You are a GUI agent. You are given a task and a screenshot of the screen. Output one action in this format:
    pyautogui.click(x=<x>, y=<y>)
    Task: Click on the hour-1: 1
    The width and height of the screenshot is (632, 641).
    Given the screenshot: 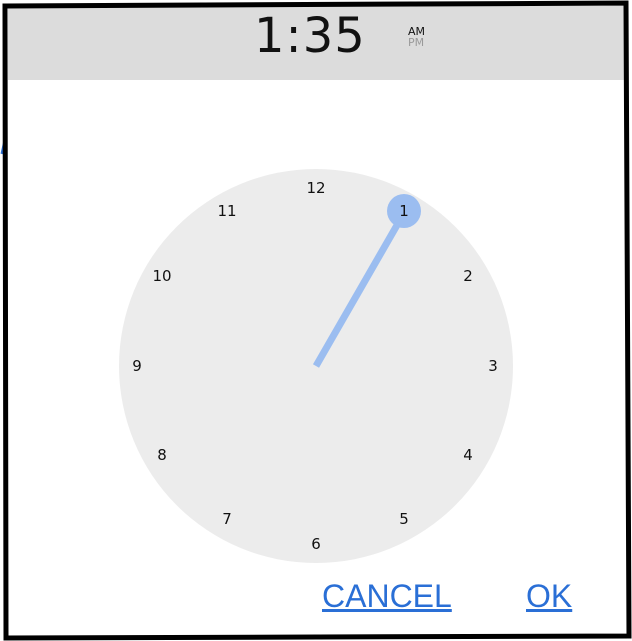 What is the action you would take?
    pyautogui.click(x=404, y=211)
    